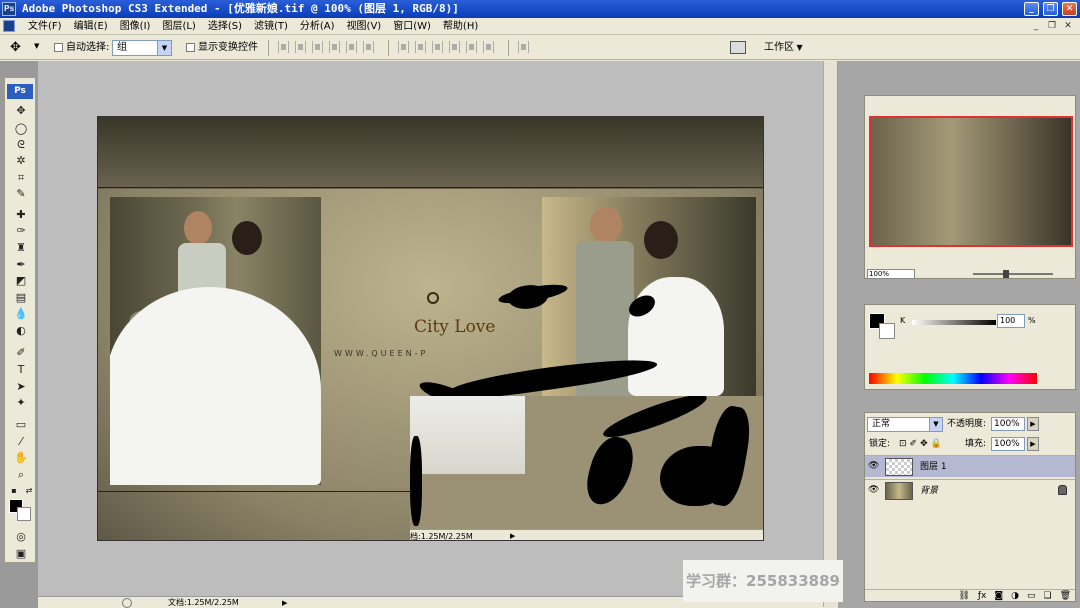 The width and height of the screenshot is (1080, 608). Describe the element at coordinates (953, 378) in the screenshot. I see `color-spectrum-bar` at that location.